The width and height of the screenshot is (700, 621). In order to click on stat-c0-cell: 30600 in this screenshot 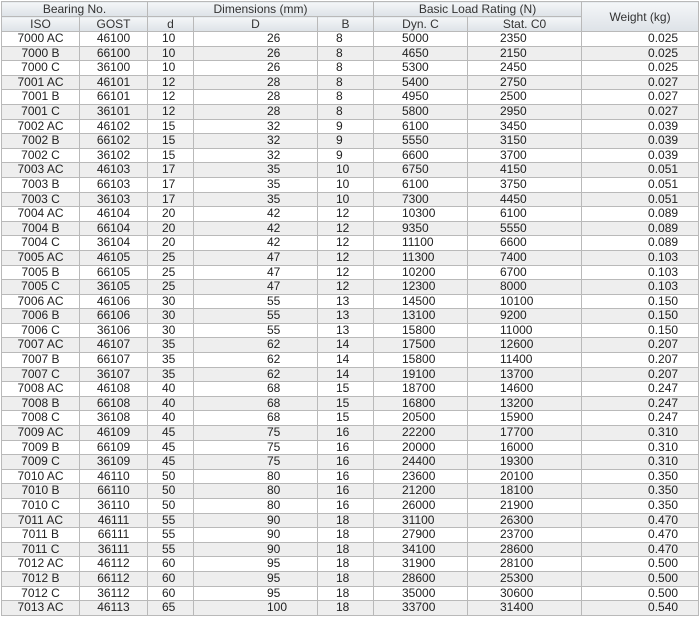, I will do `click(524, 593)`.